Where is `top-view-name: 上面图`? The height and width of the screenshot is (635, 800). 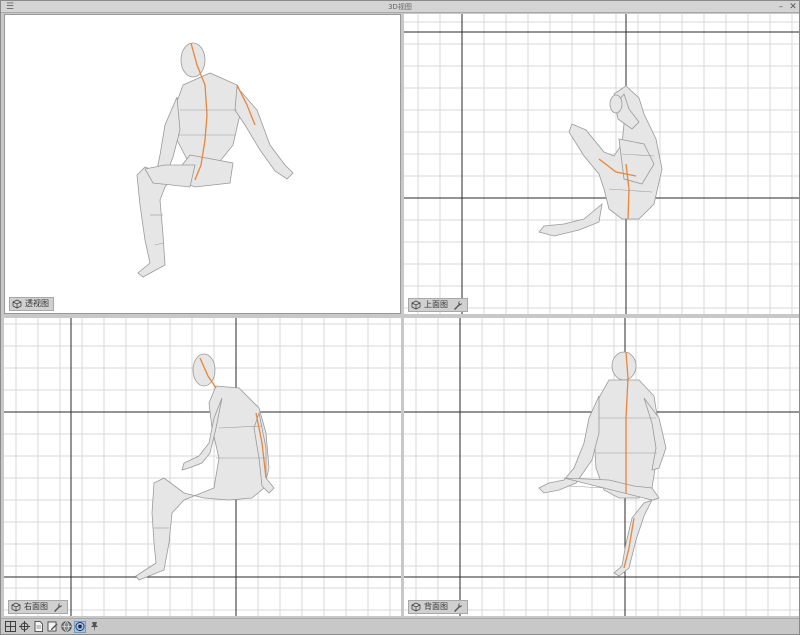
top-view-name: 上面图 is located at coordinates (436, 304).